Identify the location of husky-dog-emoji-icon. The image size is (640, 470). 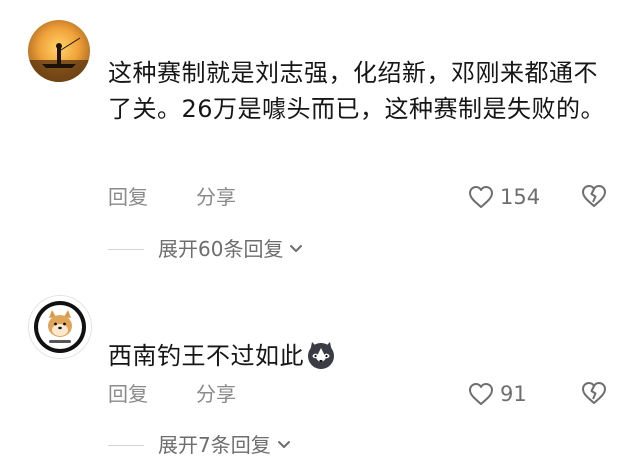
(321, 355).